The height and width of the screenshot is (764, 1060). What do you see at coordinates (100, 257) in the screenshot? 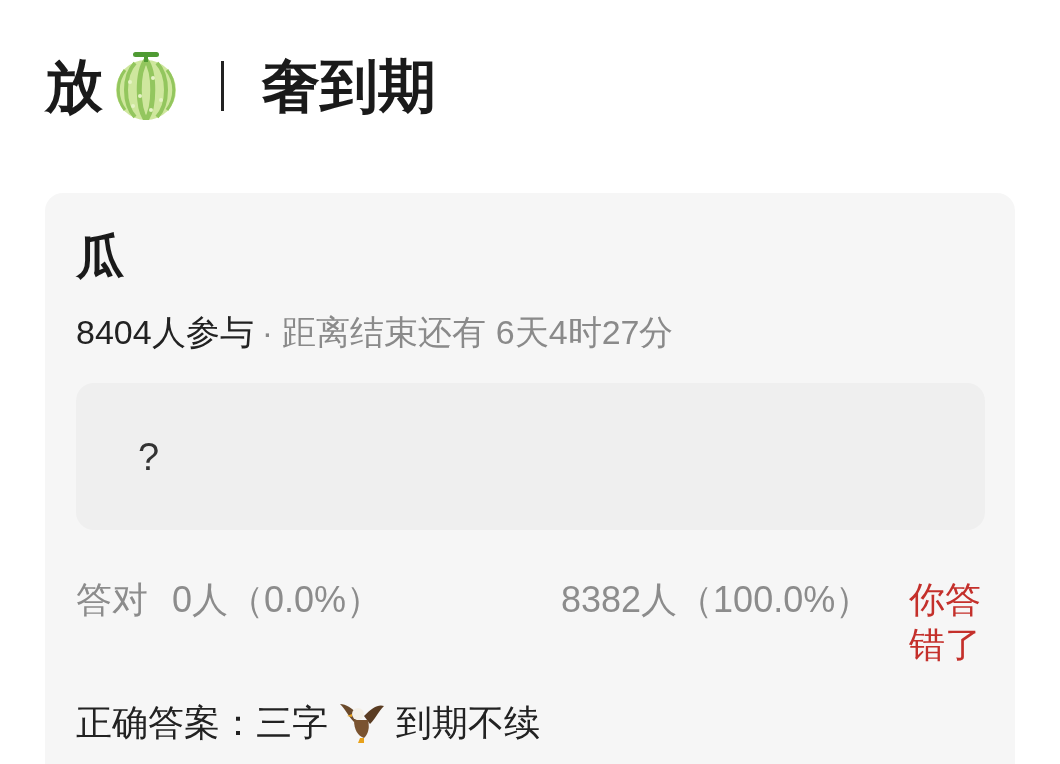
I see `quiz-title: 瓜` at bounding box center [100, 257].